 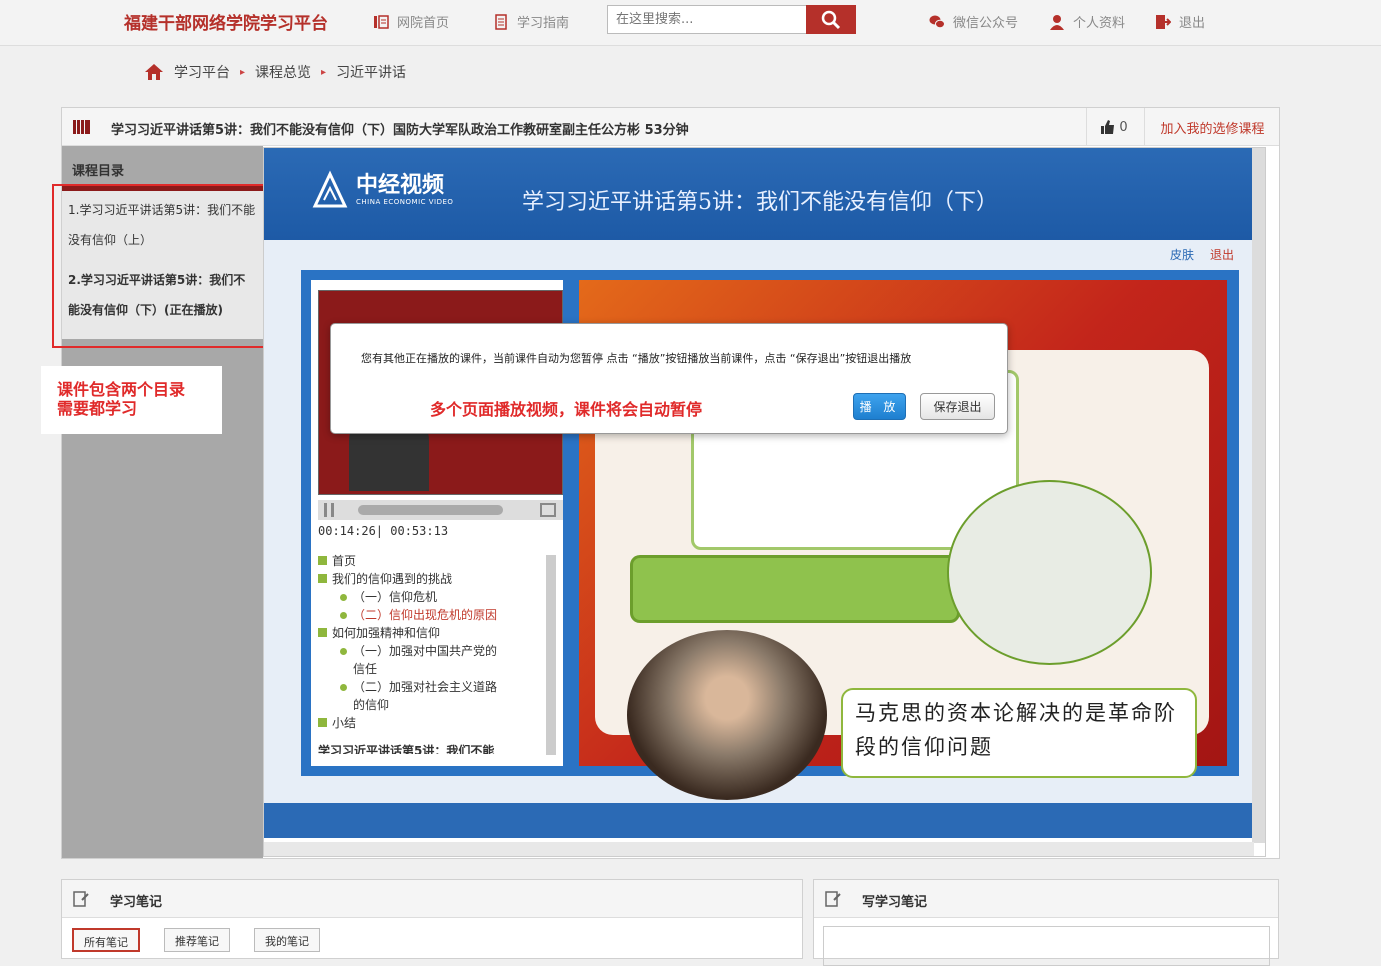 I want to click on nav-logout: 退出, so click(x=1180, y=21).